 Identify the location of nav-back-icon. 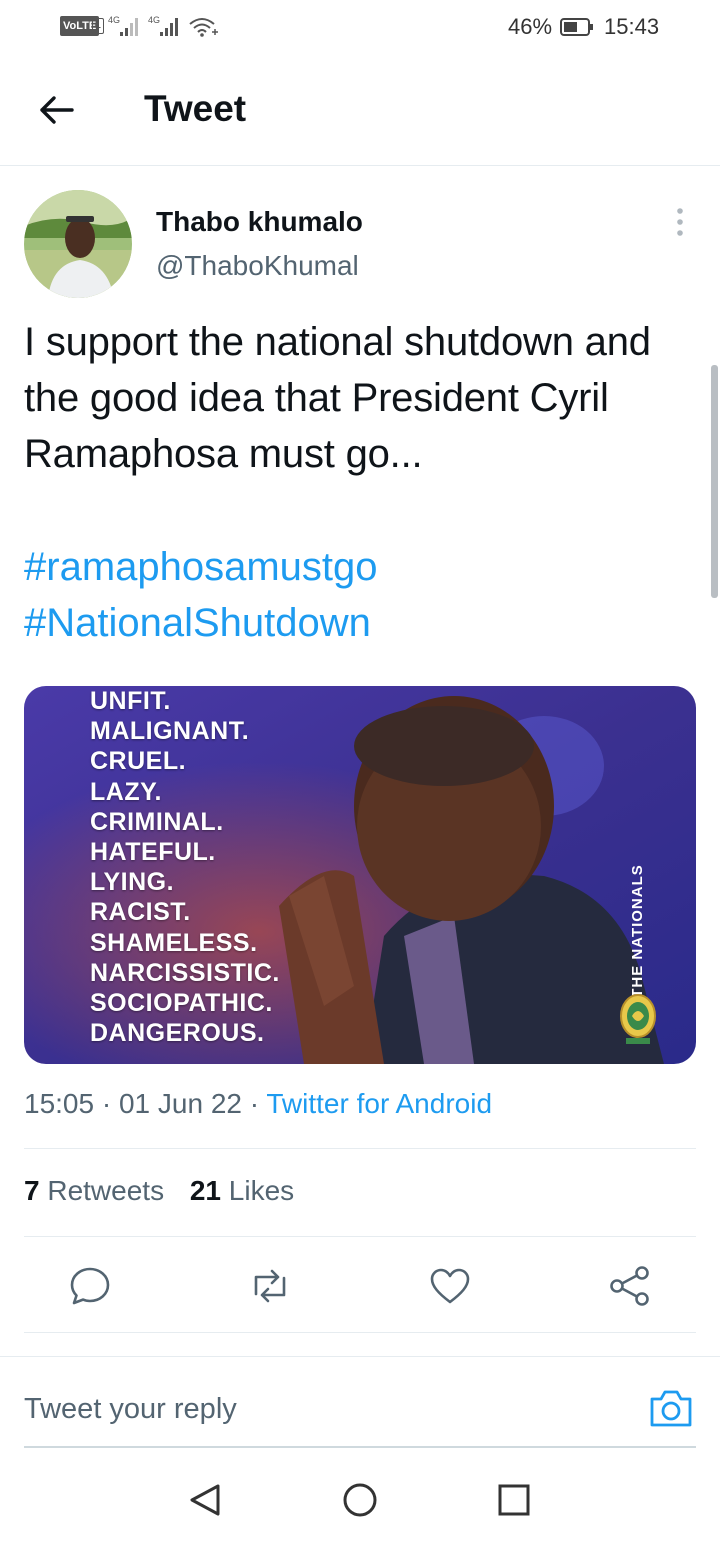
(206, 1500).